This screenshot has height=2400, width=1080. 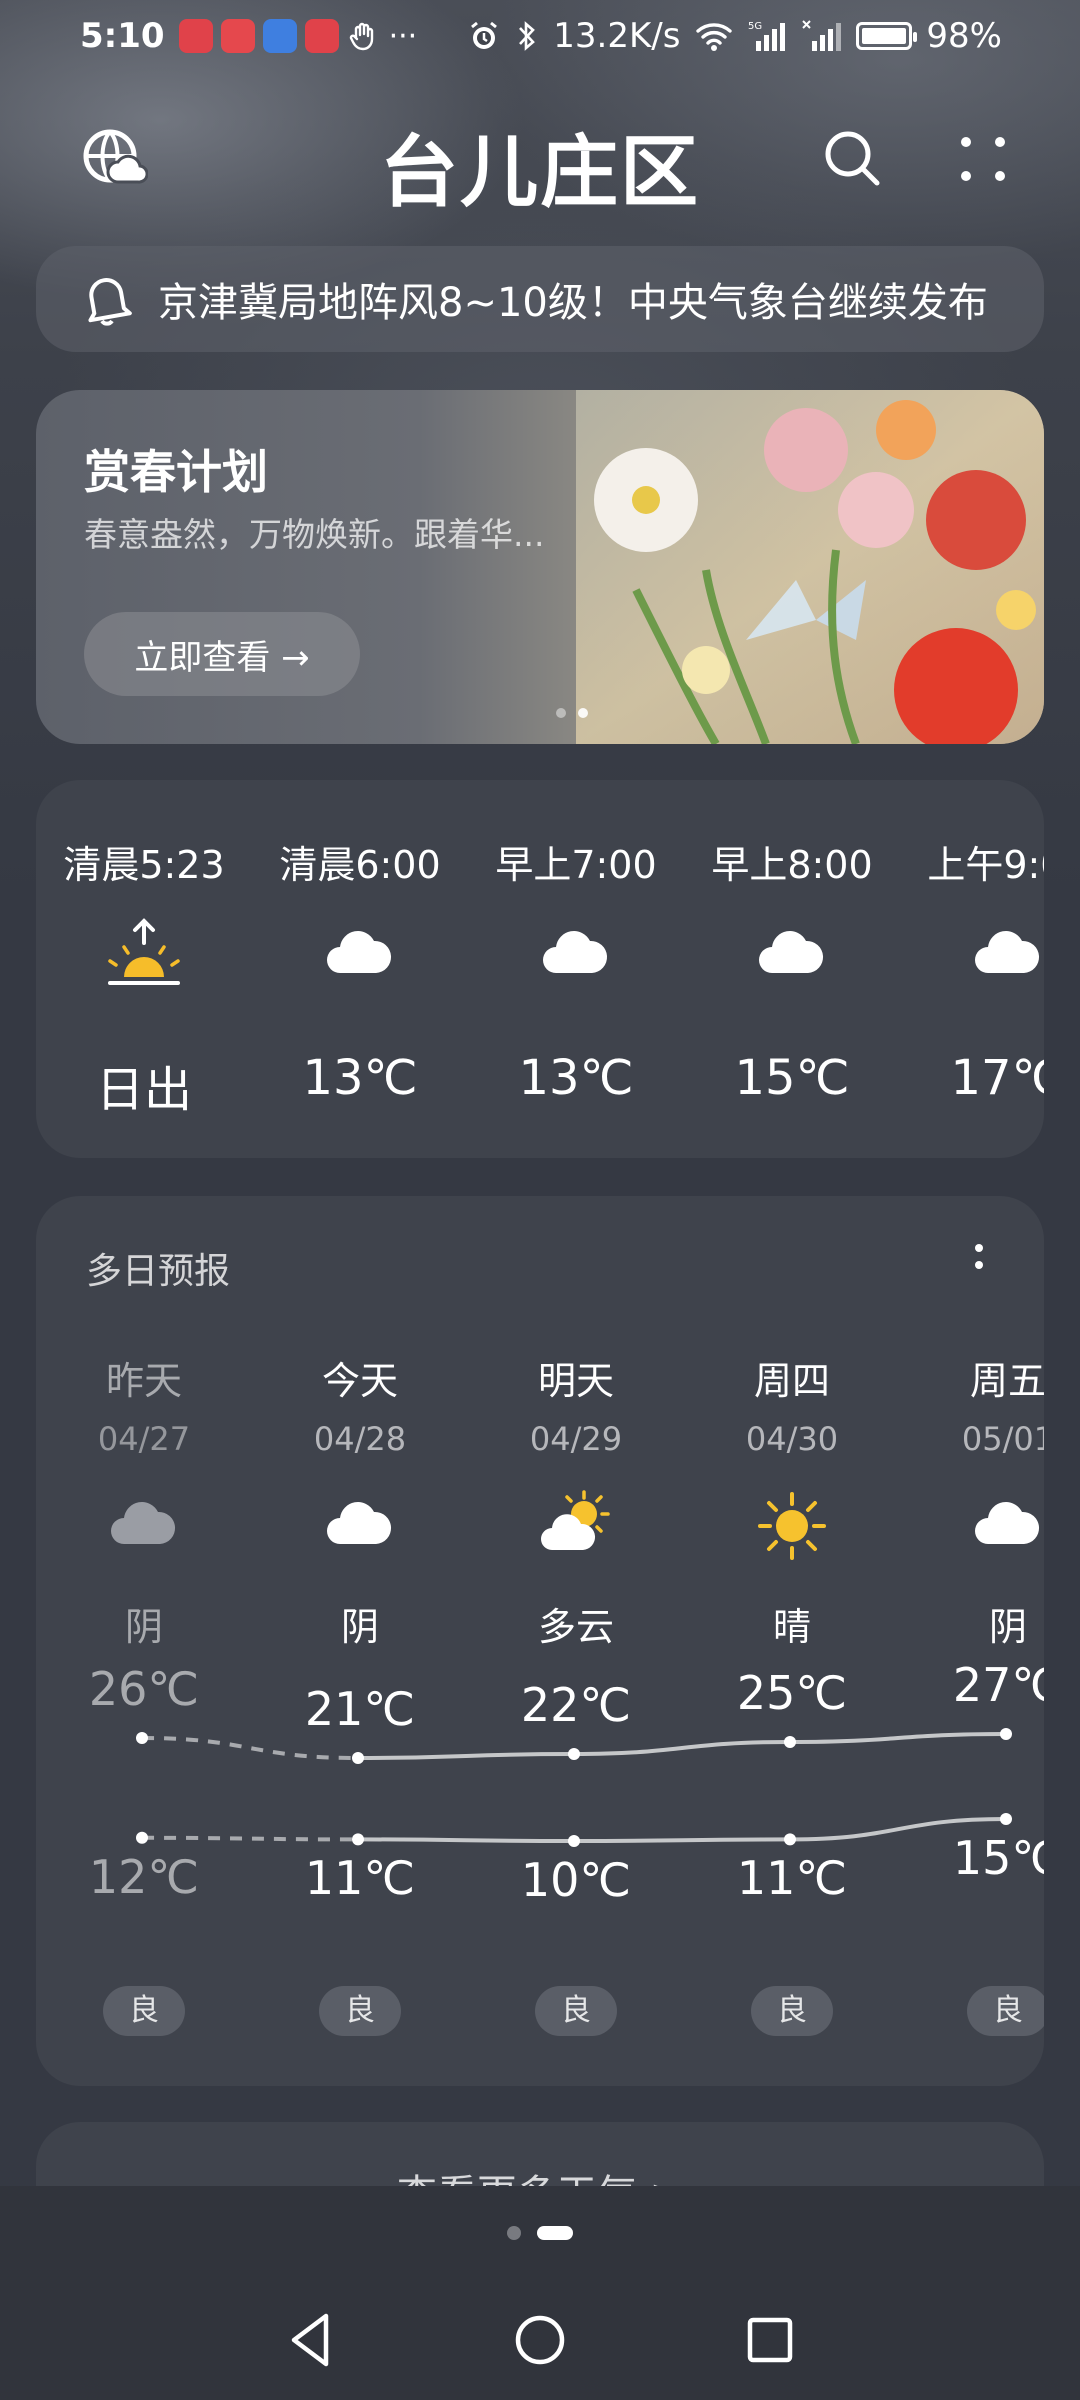 I want to click on day-item: 周五 05/01 阴 27℃ 15℃ 良, so click(x=972, y=1641).